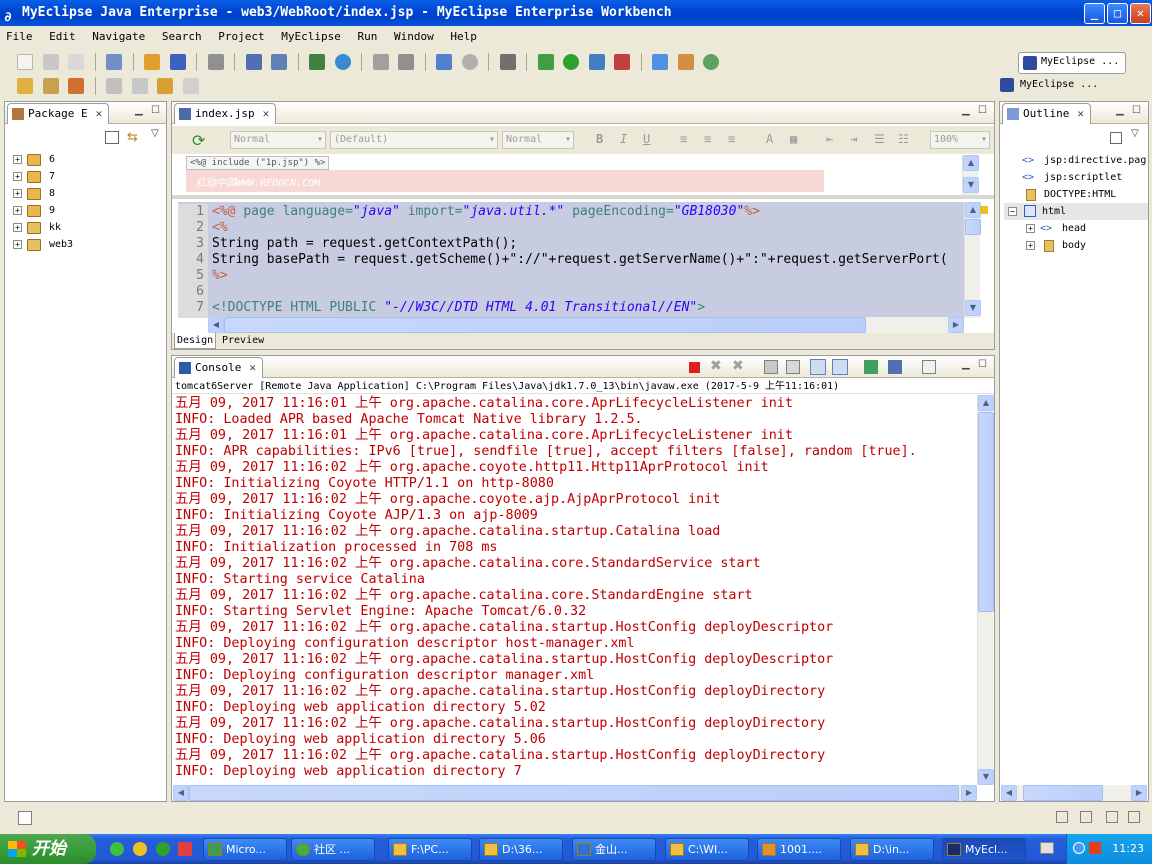 This screenshot has width=1152, height=864. Describe the element at coordinates (507, 62) in the screenshot. I see `monitor-icon` at that location.